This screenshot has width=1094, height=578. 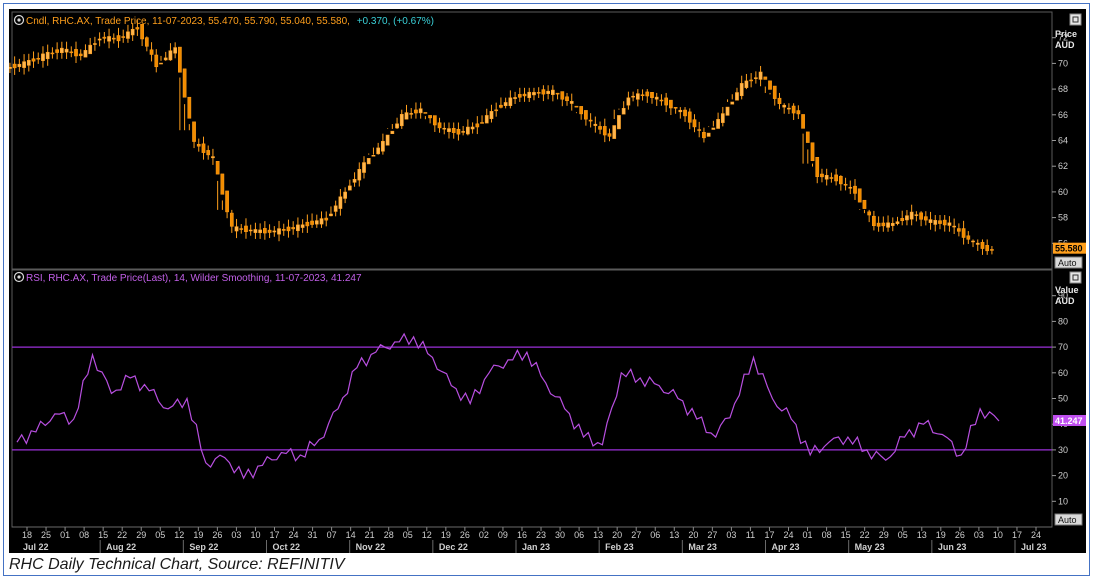 What do you see at coordinates (979, 535) in the screenshot?
I see `x-day-tick-label: 03` at bounding box center [979, 535].